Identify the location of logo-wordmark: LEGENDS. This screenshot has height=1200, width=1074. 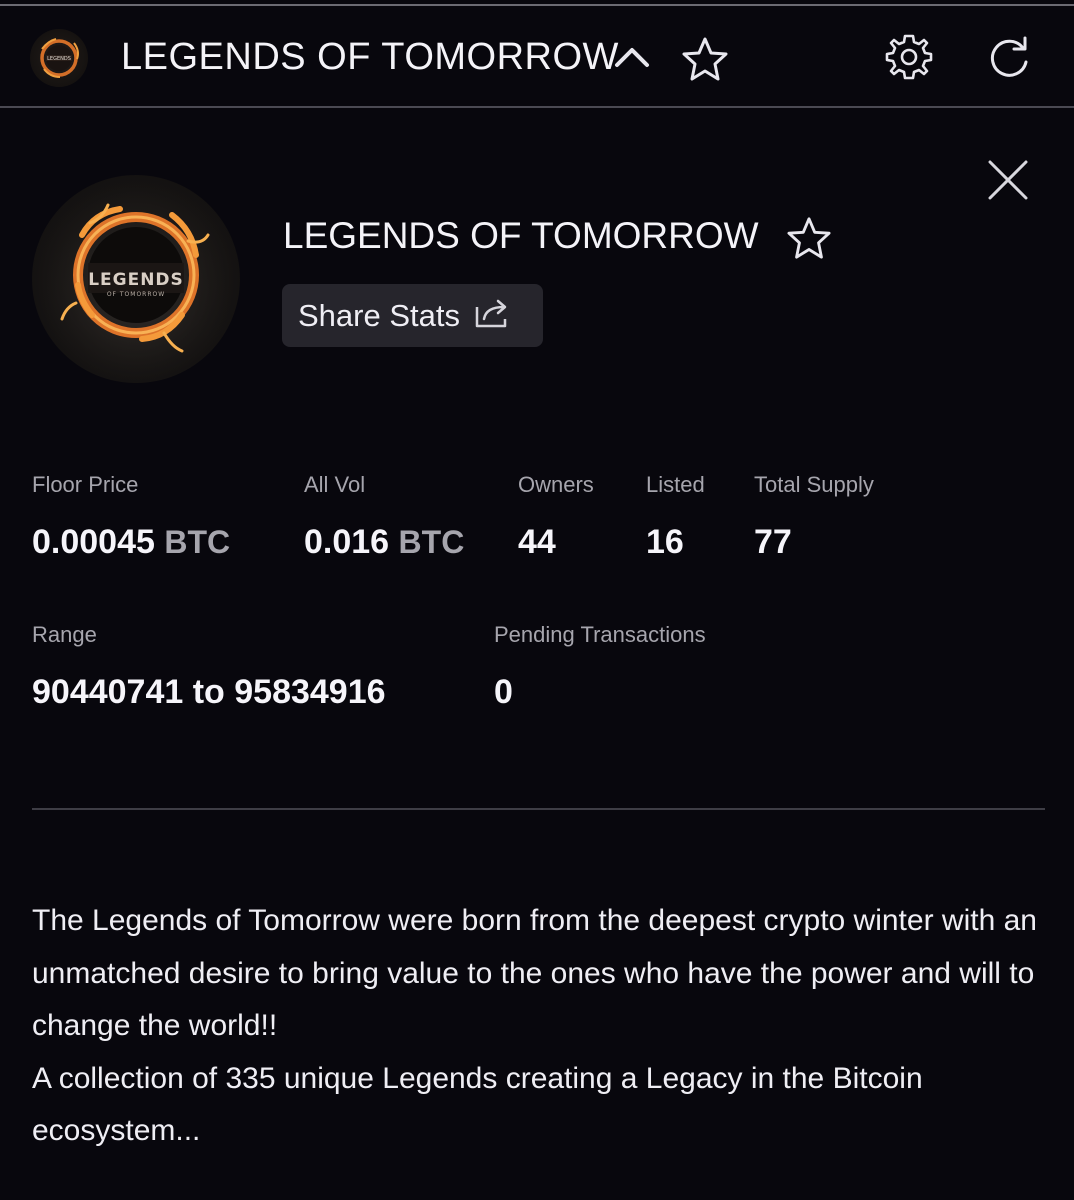
(136, 280).